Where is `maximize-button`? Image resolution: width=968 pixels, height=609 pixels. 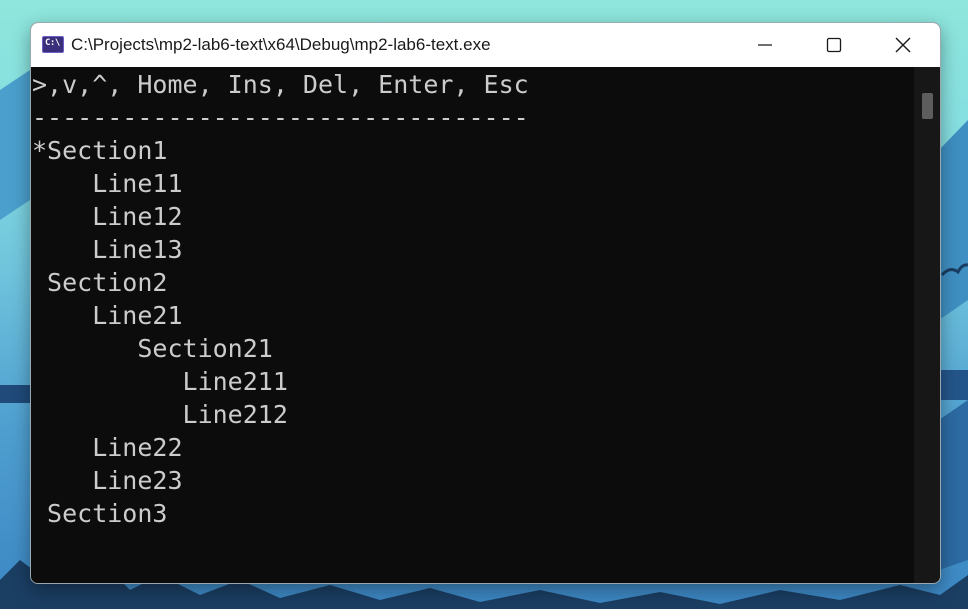
maximize-button is located at coordinates (834, 45).